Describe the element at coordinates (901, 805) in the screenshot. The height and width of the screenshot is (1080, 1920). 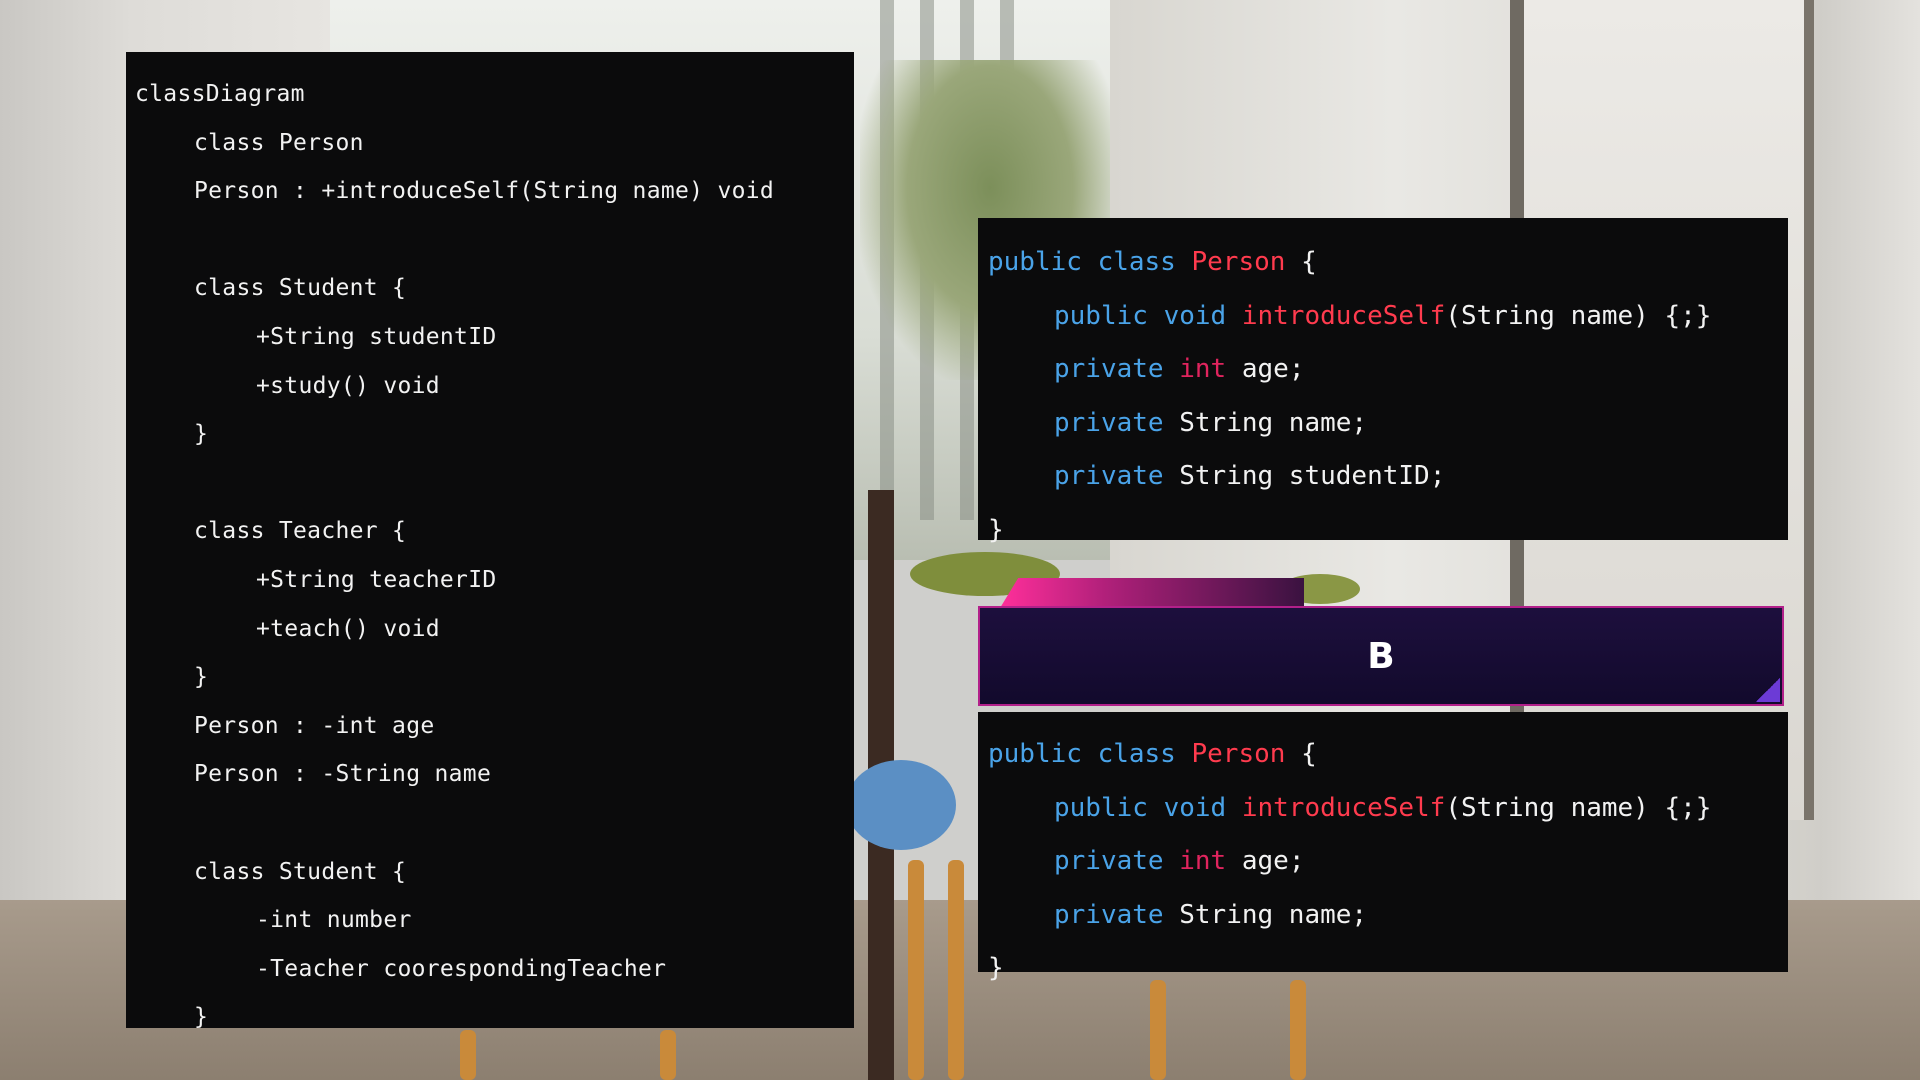
I see `blue-stool` at that location.